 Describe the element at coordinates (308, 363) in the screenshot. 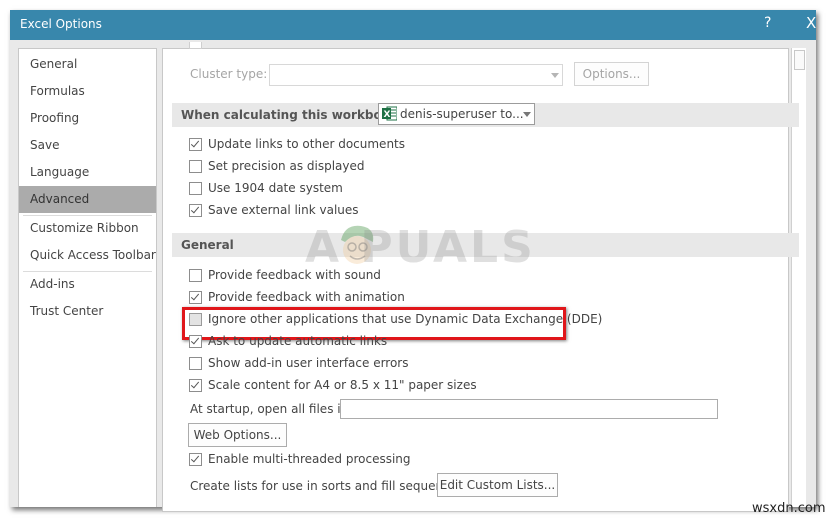

I see `addin-ui-errors-label: Show add-in user interface errors` at that location.